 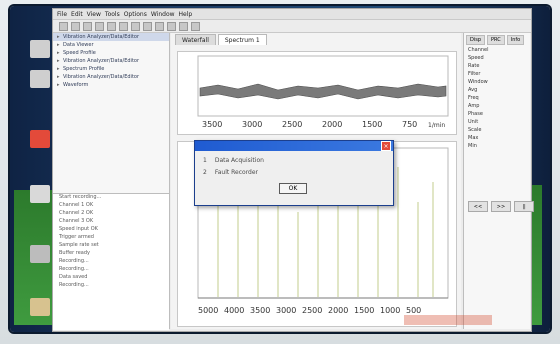 What do you see at coordinates (478, 206) in the screenshot?
I see `prev-button: <<` at bounding box center [478, 206].